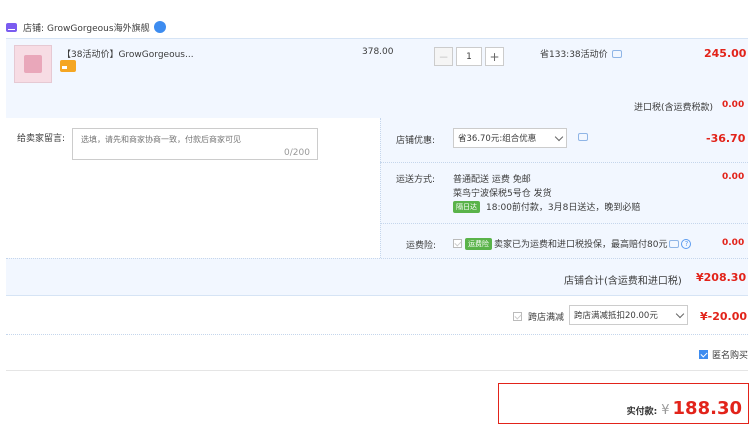 This screenshot has width=749, height=424. What do you see at coordinates (494, 56) in the screenshot?
I see `increase-quantity-button: +` at bounding box center [494, 56].